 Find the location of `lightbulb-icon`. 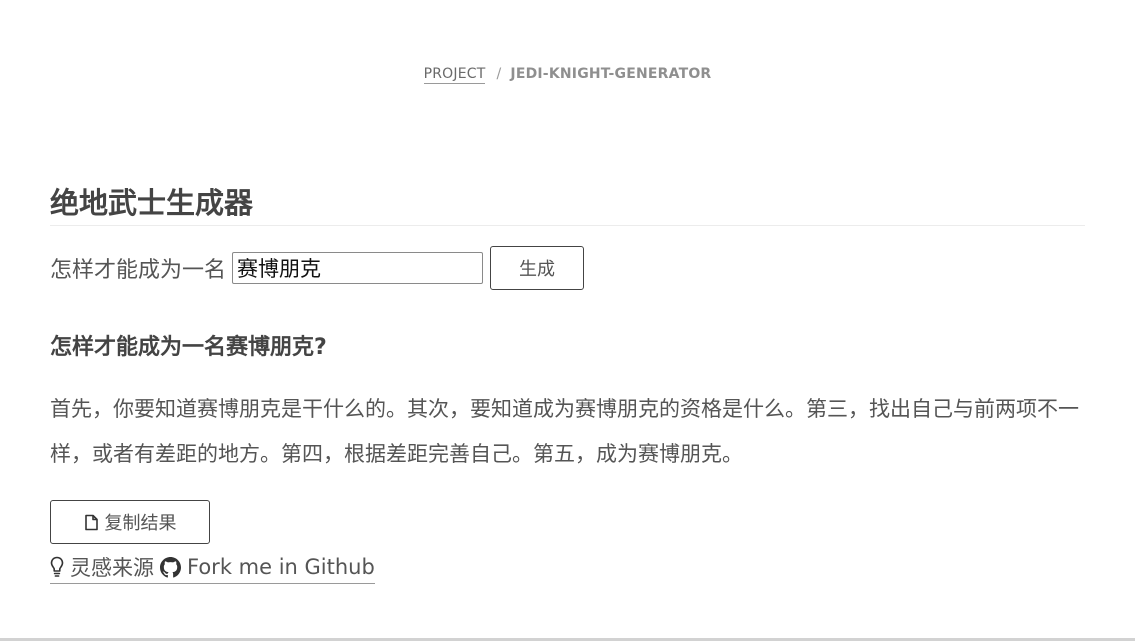

lightbulb-icon is located at coordinates (57, 567).